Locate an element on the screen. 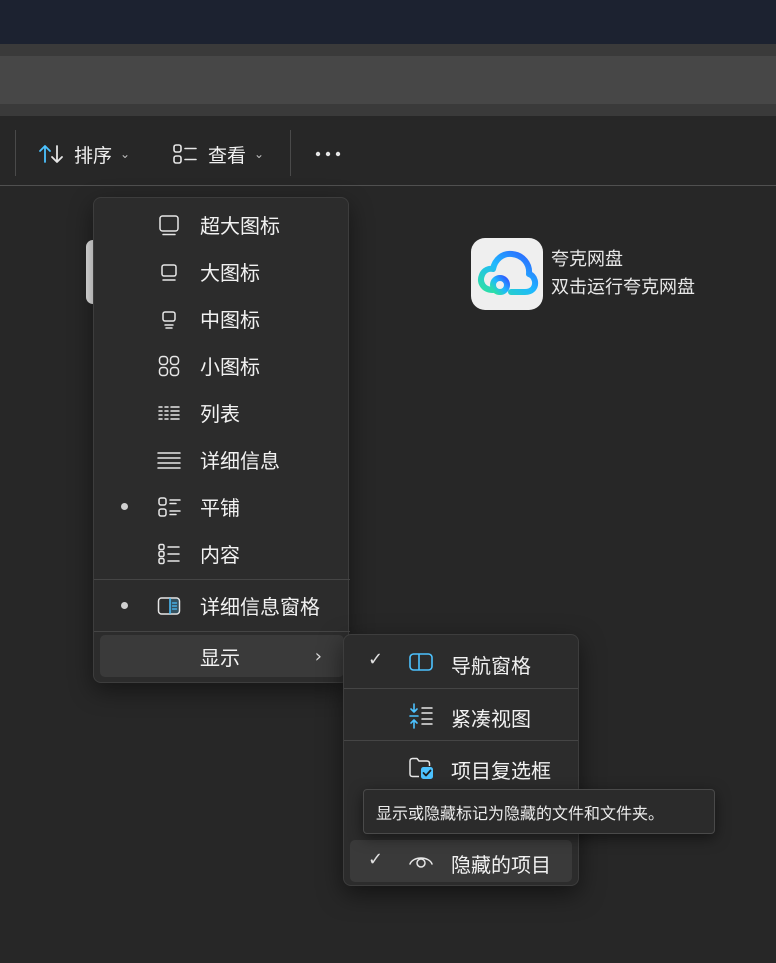 The image size is (776, 963). menu-item-medium-icons: 中图标 is located at coordinates (222, 318).